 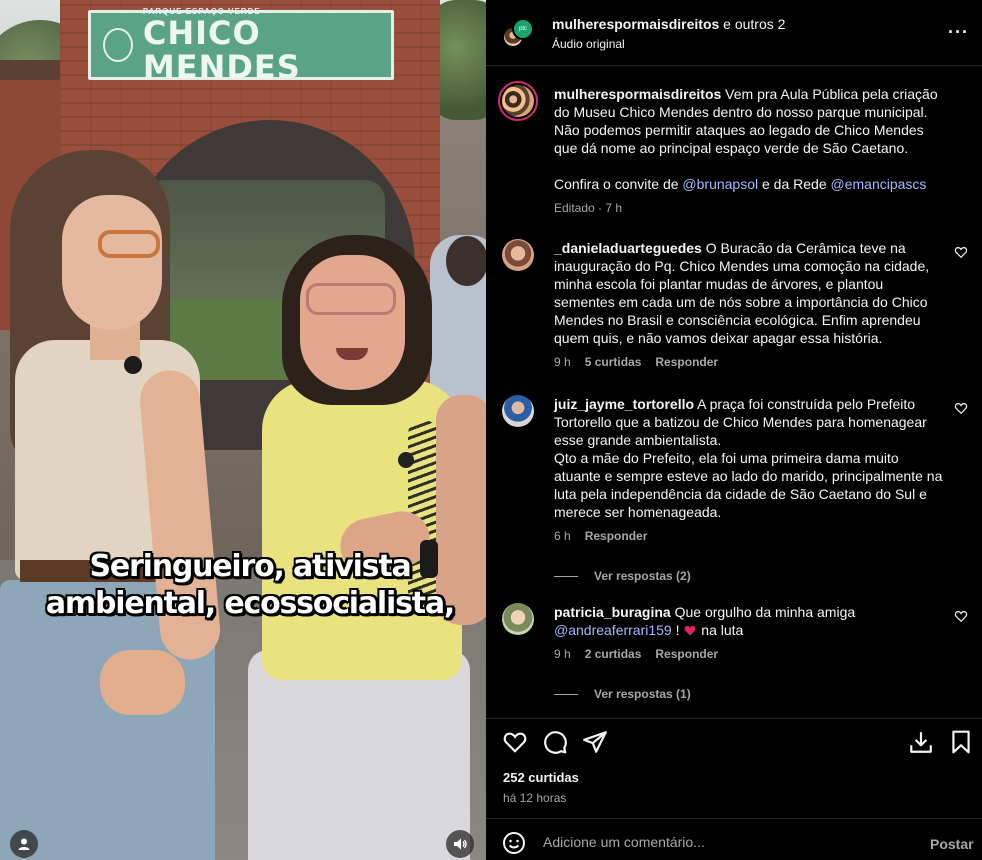 I want to click on volume-button, so click(x=460, y=844).